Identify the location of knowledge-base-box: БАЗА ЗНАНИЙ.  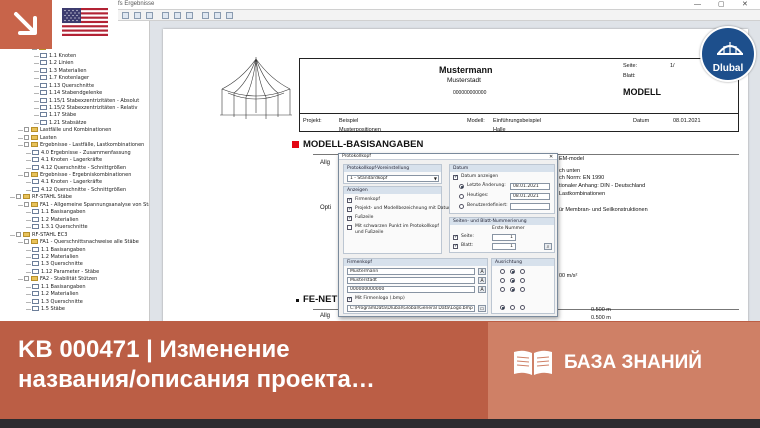
(624, 370).